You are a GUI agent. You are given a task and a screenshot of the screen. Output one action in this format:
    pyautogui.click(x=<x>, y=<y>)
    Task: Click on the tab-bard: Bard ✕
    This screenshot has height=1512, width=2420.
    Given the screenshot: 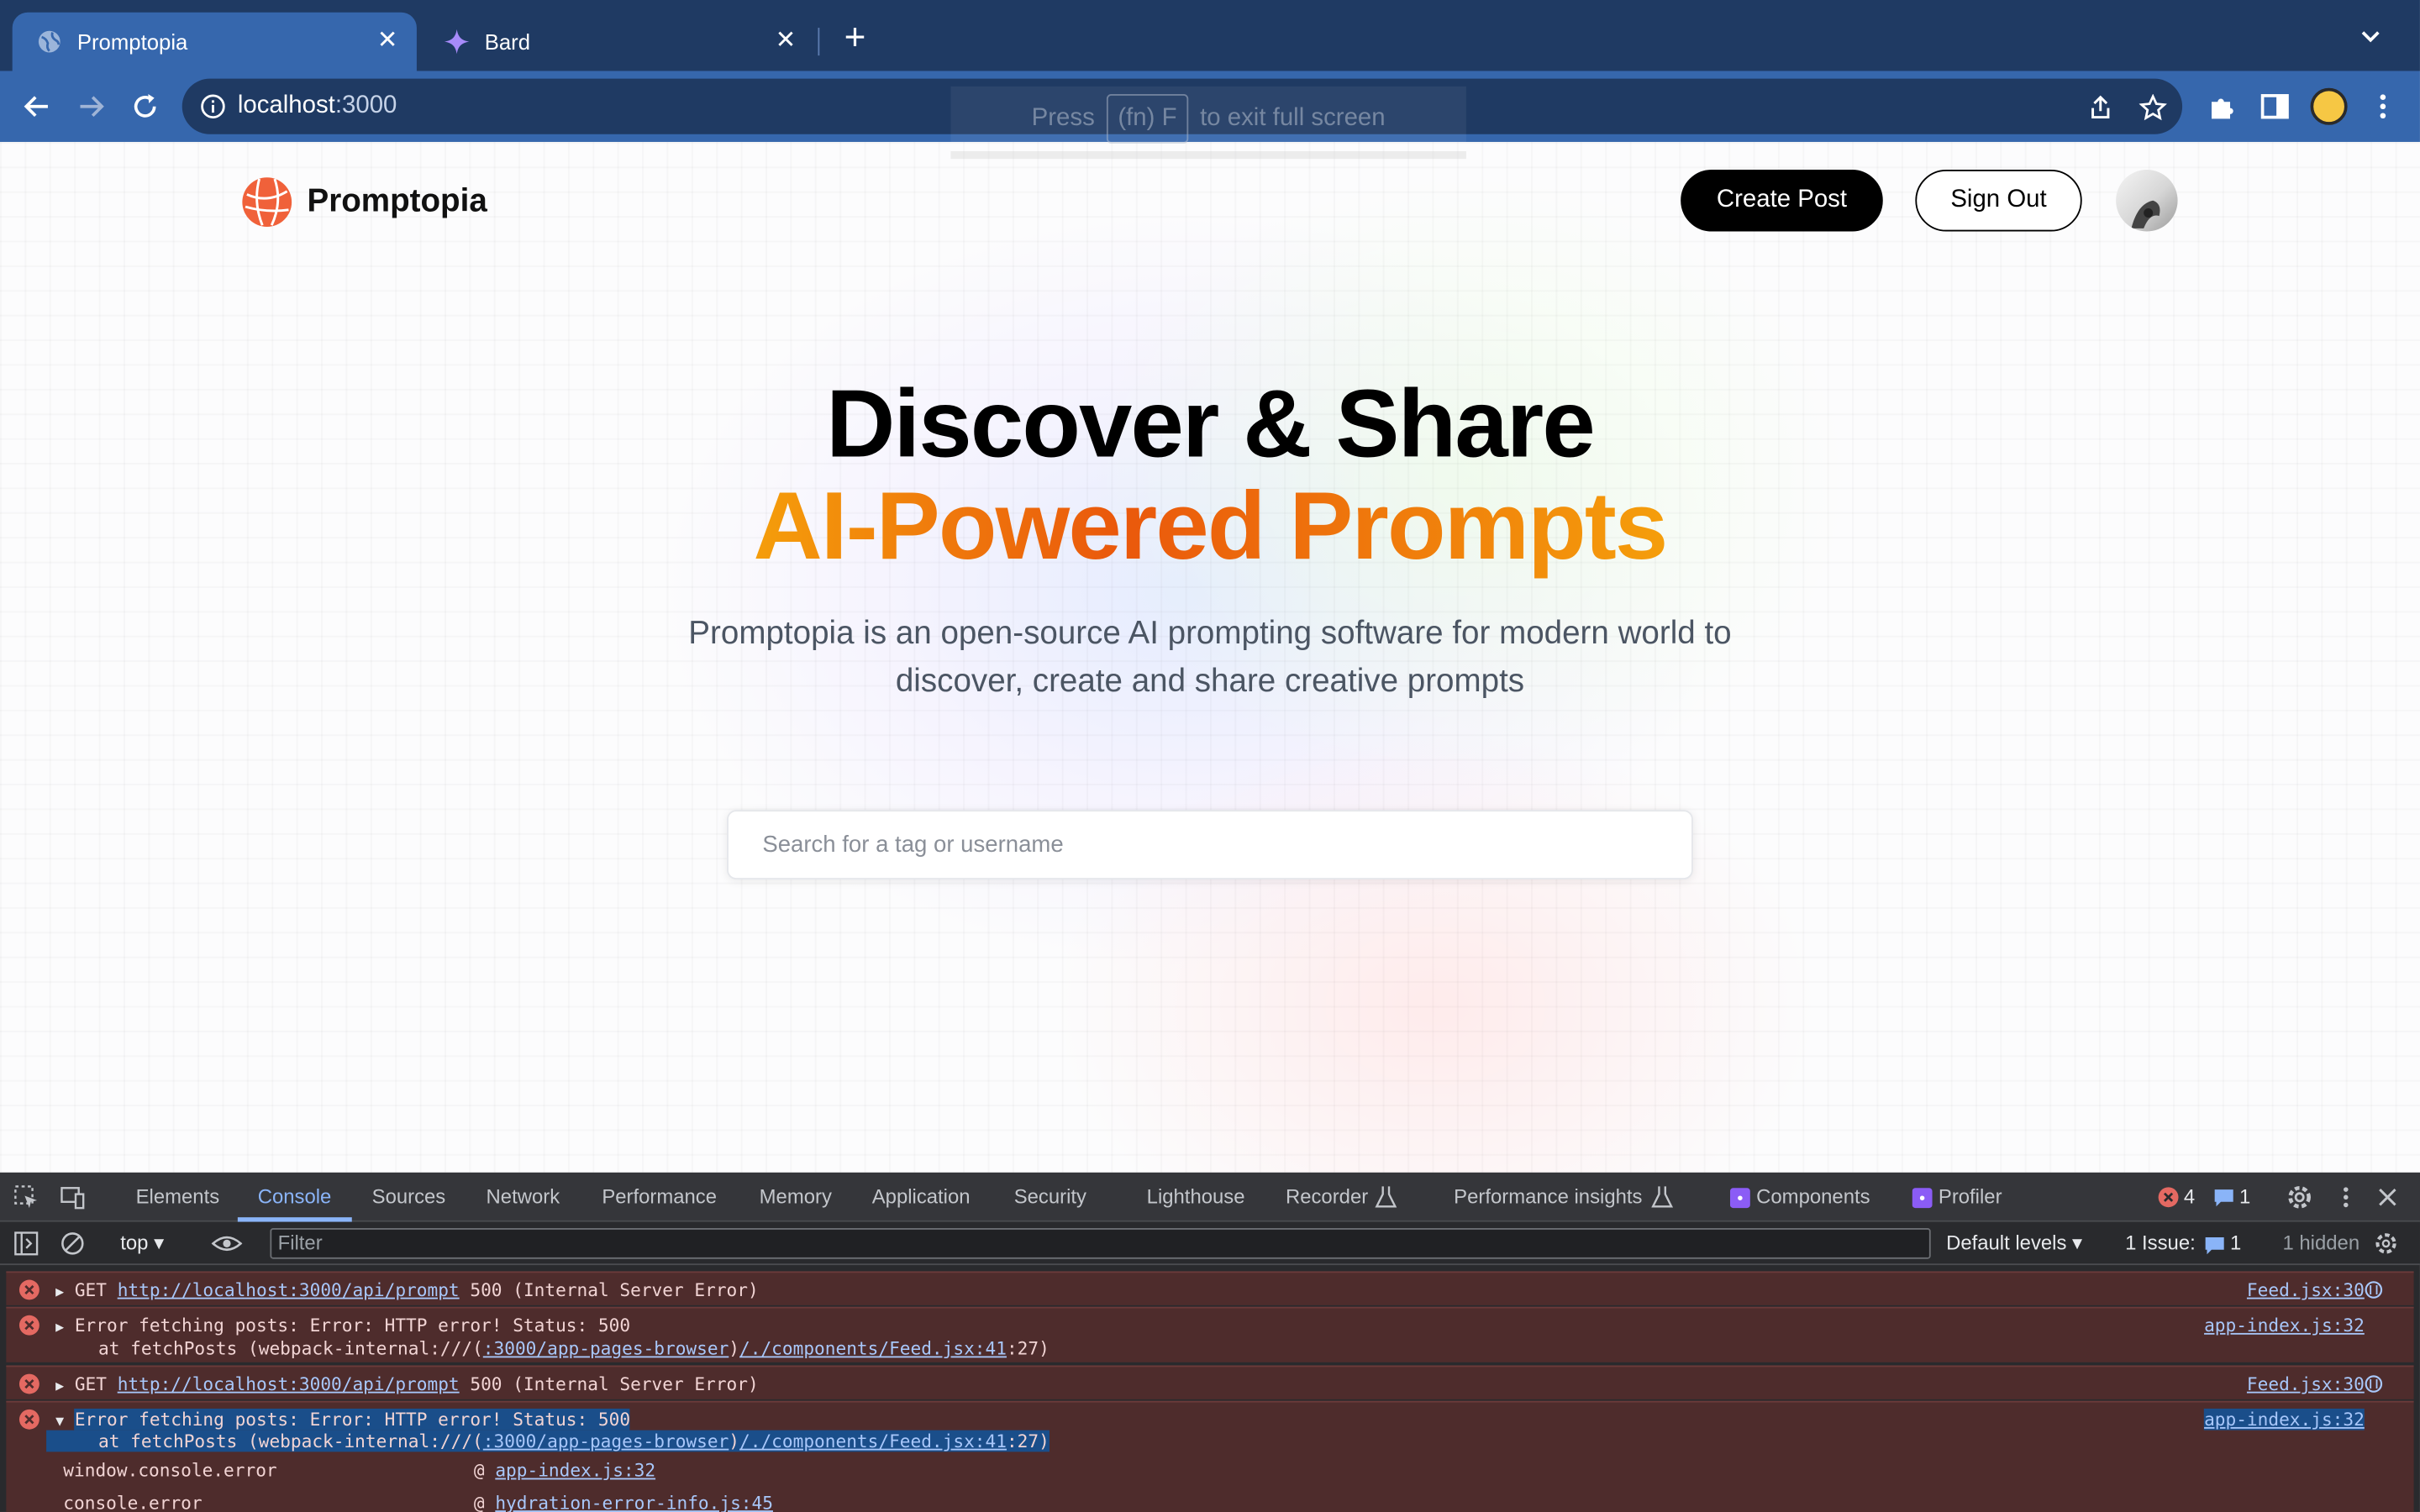 What is the action you would take?
    pyautogui.click(x=617, y=42)
    